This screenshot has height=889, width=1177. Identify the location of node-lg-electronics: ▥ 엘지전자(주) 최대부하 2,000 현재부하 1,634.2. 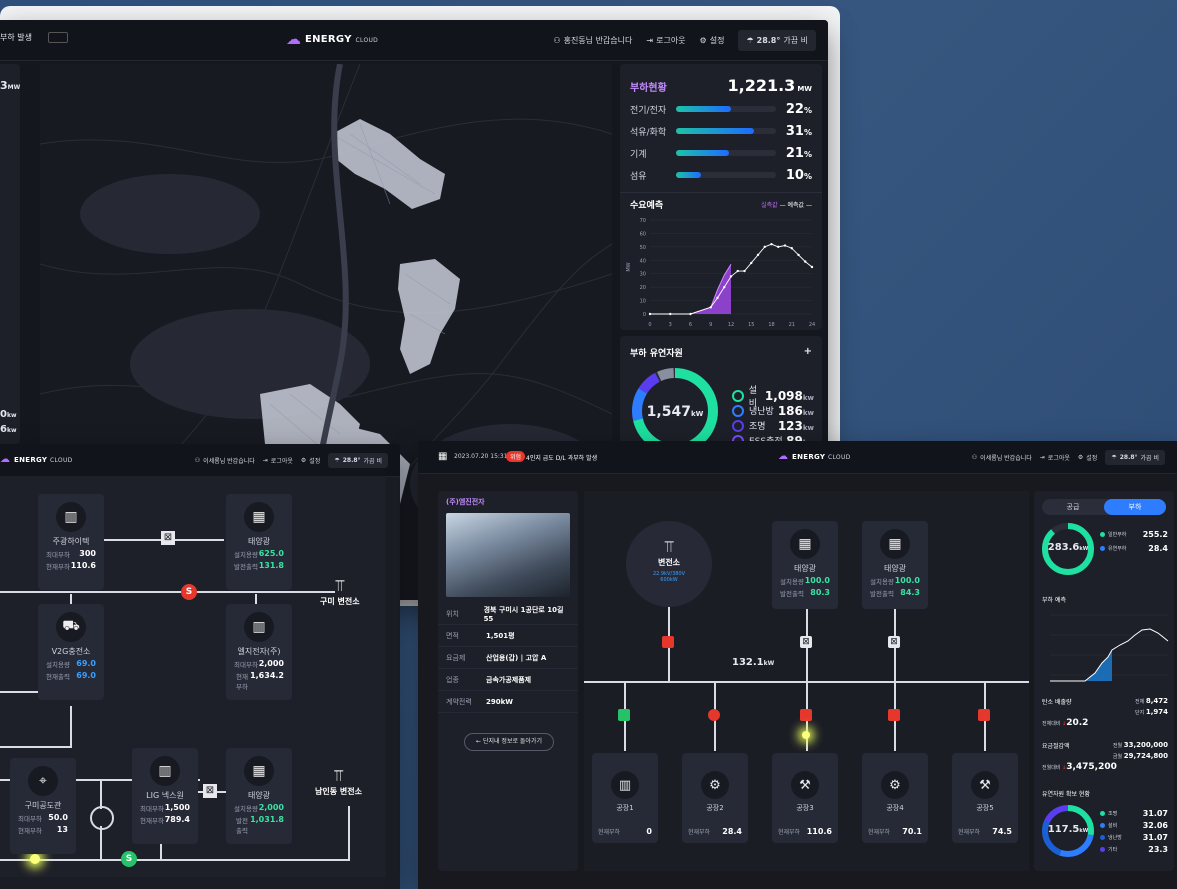
(259, 652).